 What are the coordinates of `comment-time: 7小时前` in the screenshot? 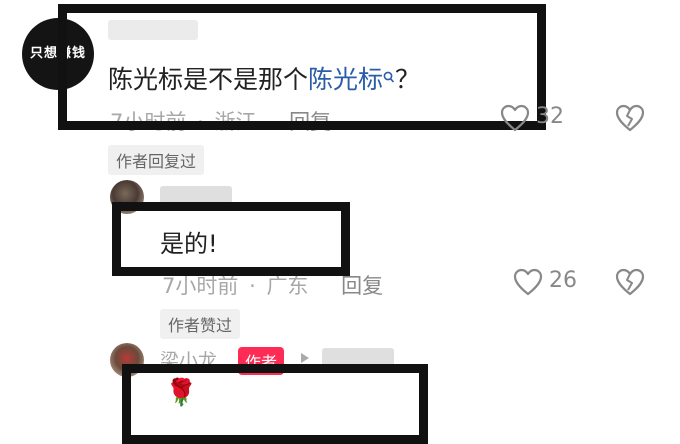 It's located at (200, 286).